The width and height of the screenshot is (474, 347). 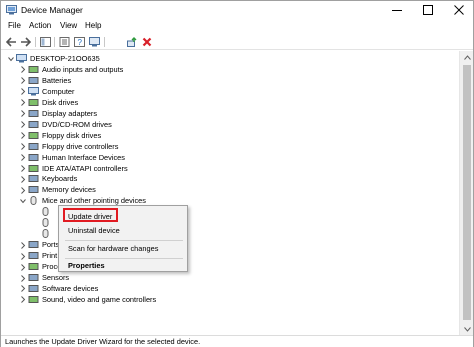 What do you see at coordinates (230, 299) in the screenshot?
I see `tree-row: Sound, video and game controllers` at bounding box center [230, 299].